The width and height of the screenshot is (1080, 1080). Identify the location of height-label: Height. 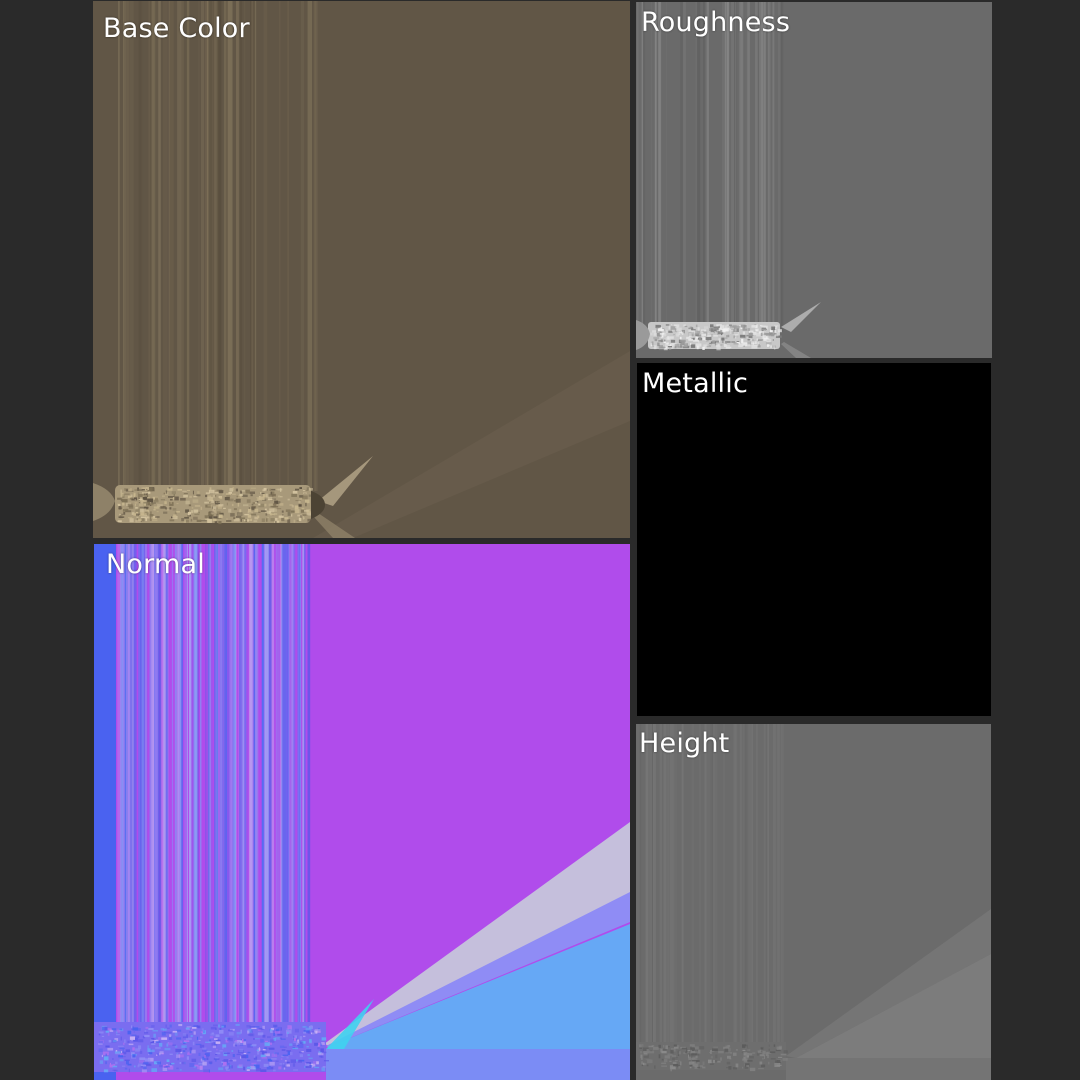
(684, 743).